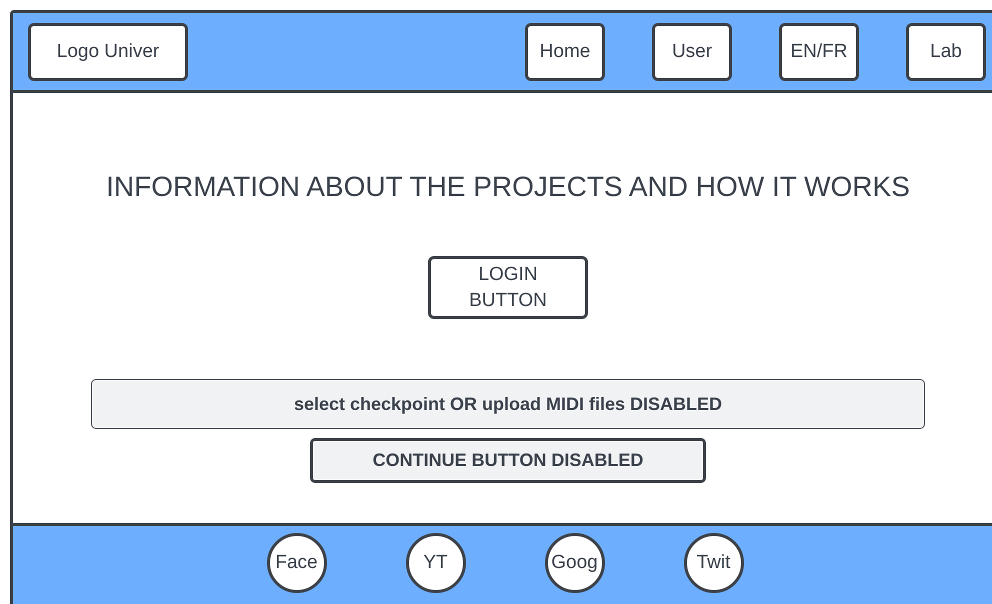 Image resolution: width=992 pixels, height=604 pixels. I want to click on nav-button: Home, so click(565, 51).